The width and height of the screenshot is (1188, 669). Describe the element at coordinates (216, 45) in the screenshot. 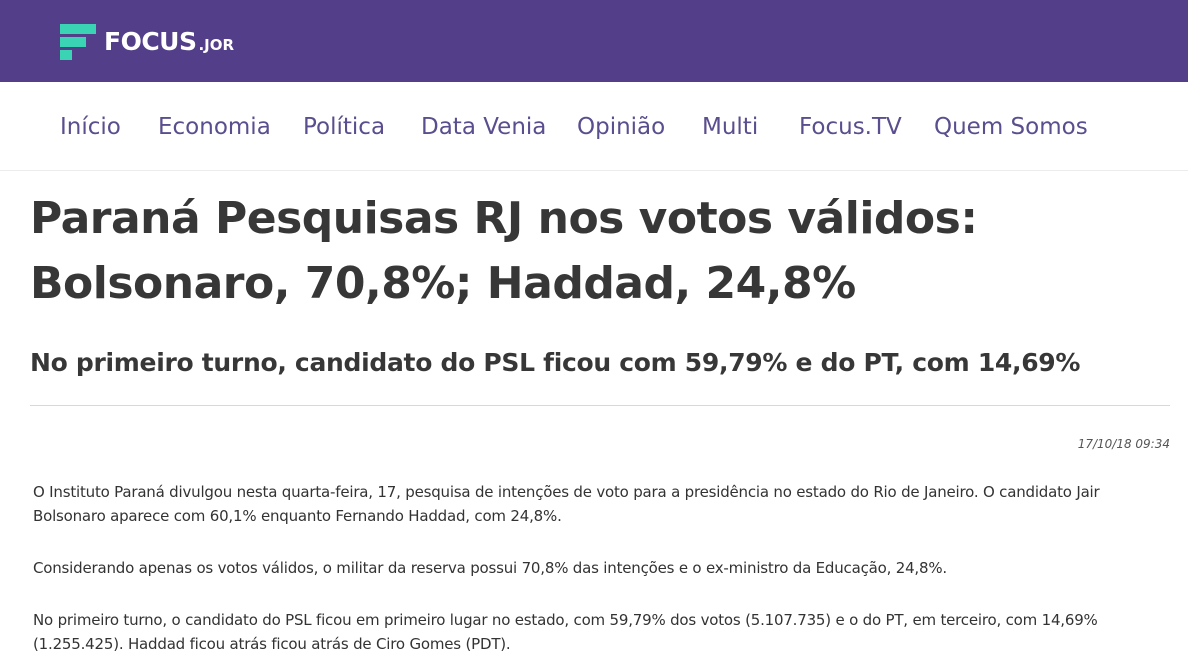

I see `logo-suffix: .JOR` at that location.